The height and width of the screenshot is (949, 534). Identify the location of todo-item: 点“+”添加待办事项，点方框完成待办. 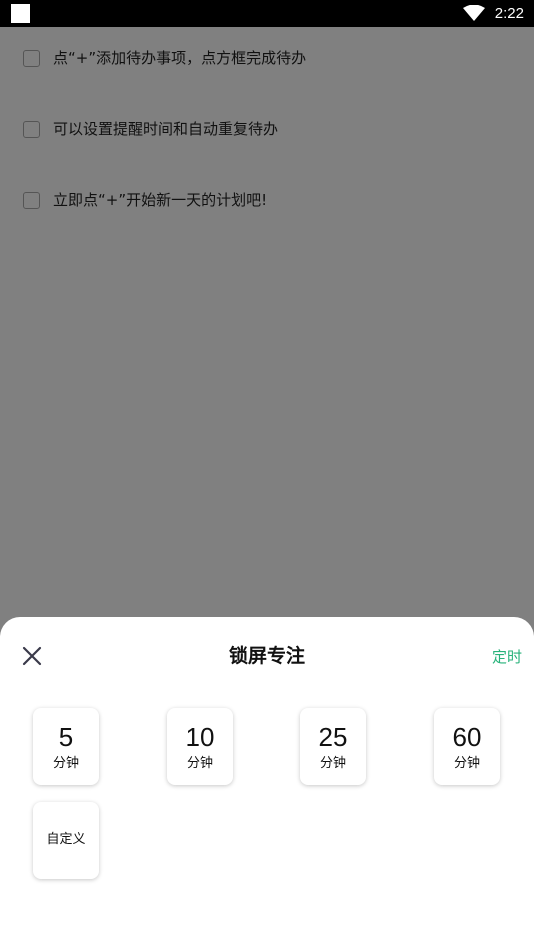
(267, 58).